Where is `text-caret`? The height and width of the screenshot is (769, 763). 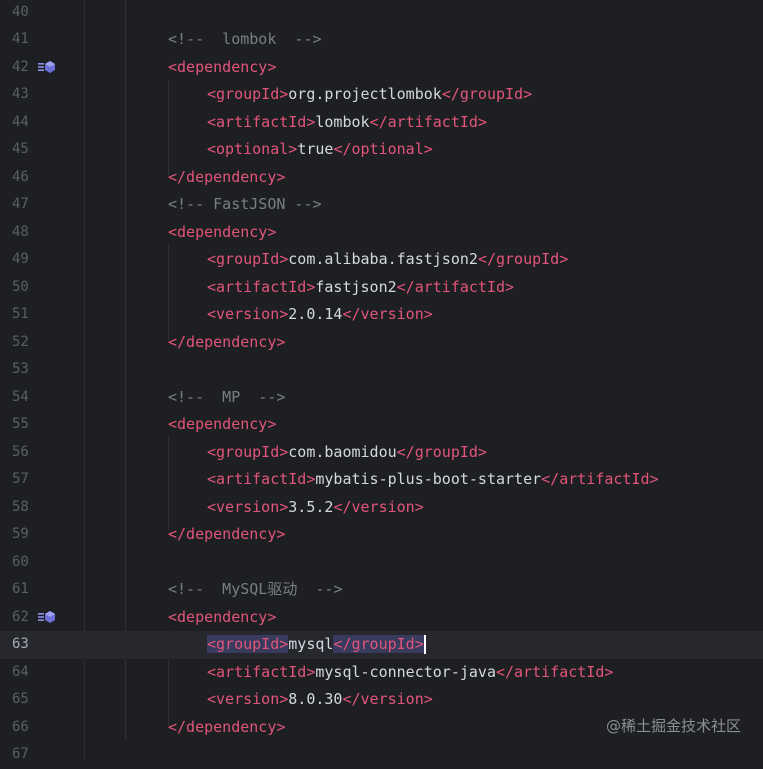
text-caret is located at coordinates (424, 644).